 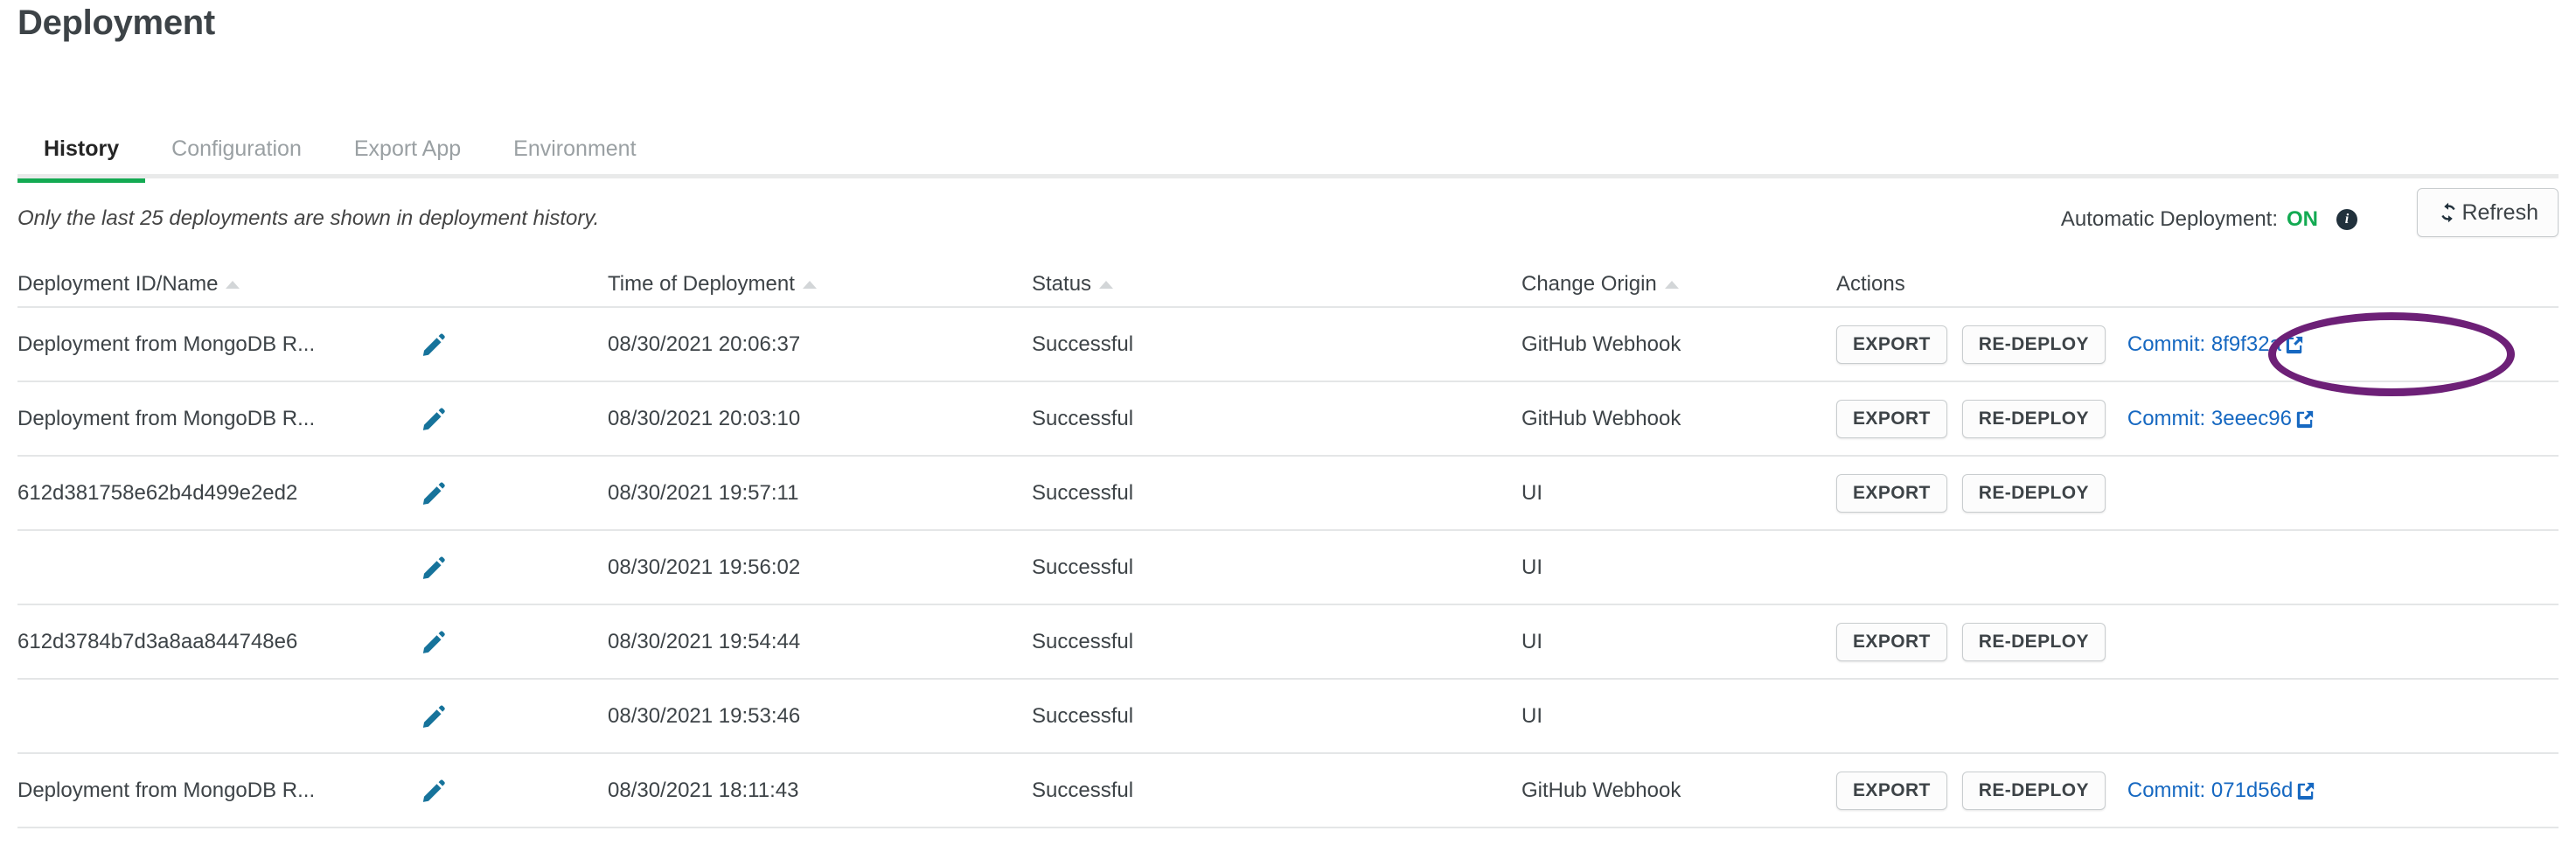 What do you see at coordinates (704, 344) in the screenshot?
I see `time-of-deployment: 08/30/2021 20:06:37` at bounding box center [704, 344].